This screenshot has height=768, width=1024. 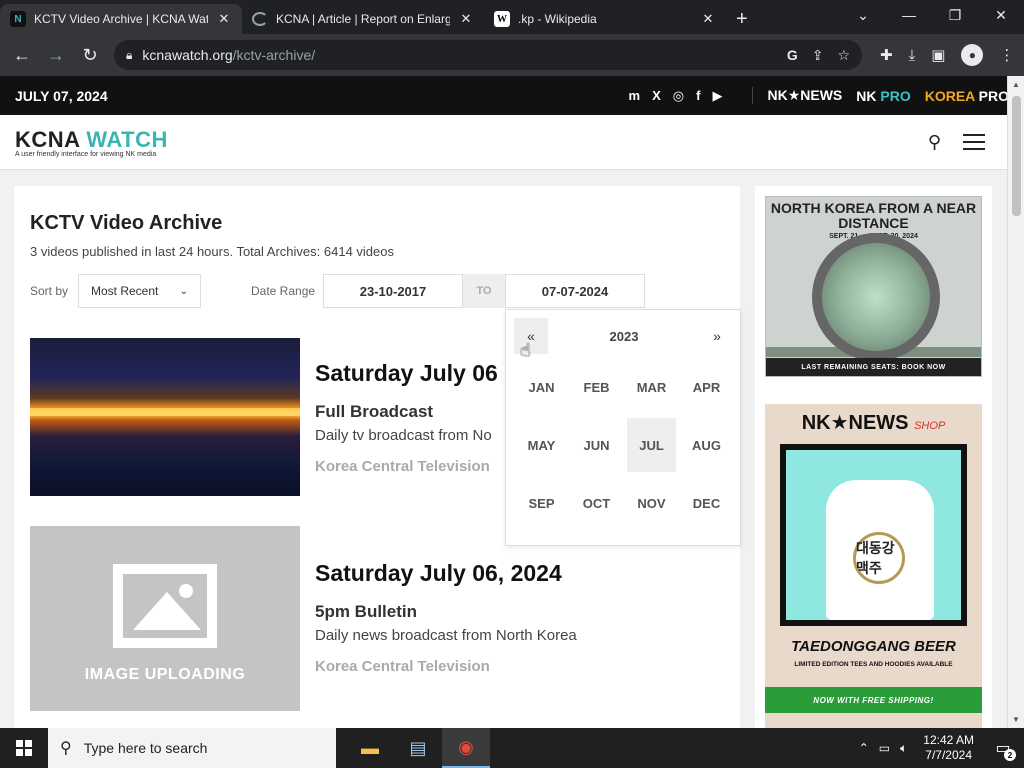 I want to click on mastodon-icon: m, so click(x=635, y=95).